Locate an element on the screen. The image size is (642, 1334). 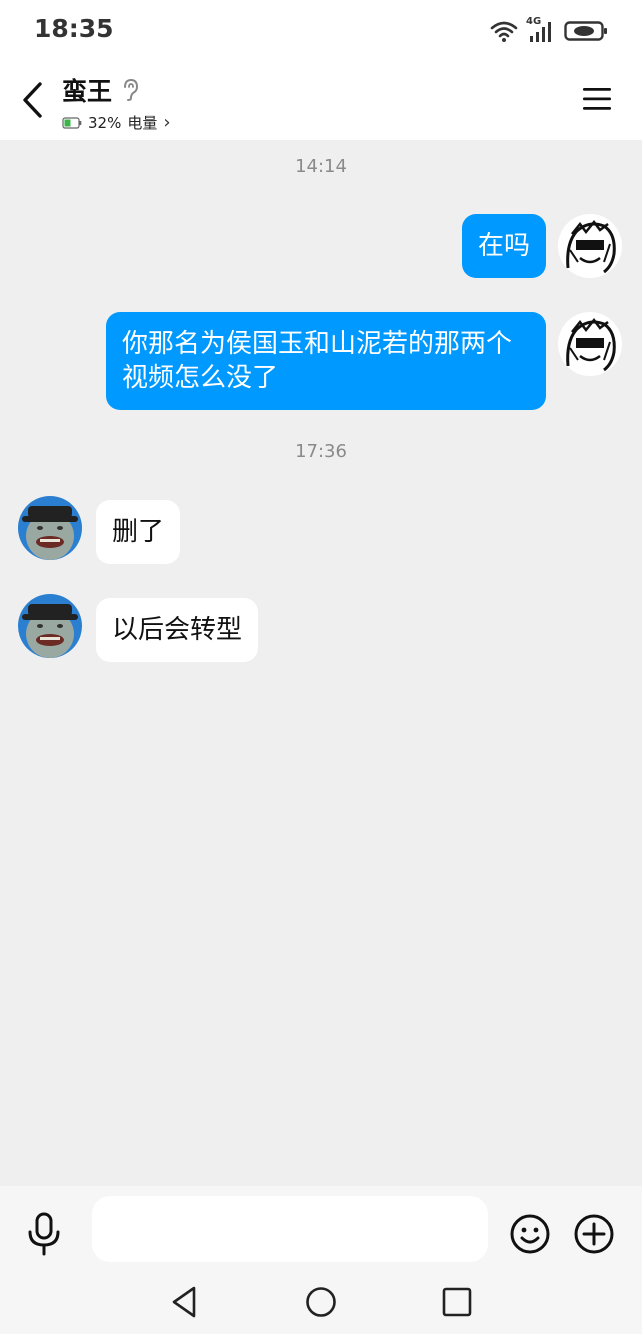
outgoing-message-bubble: 在吗 is located at coordinates (503, 246).